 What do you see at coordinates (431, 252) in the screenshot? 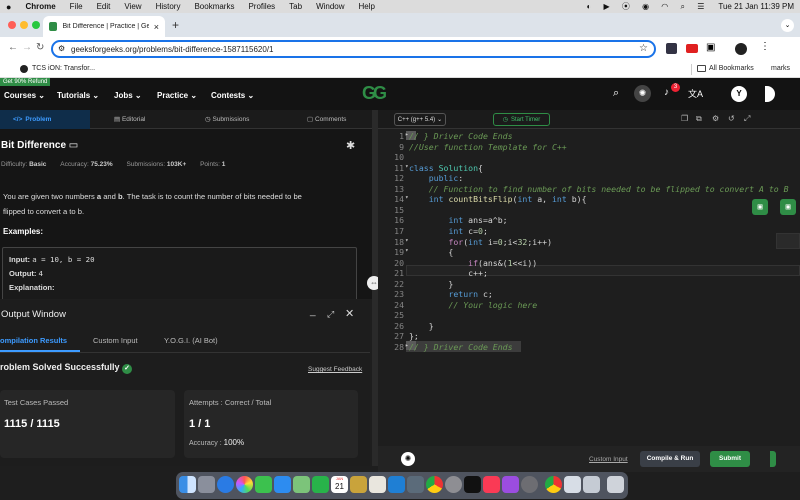
I see `code-line: {` at bounding box center [431, 252].